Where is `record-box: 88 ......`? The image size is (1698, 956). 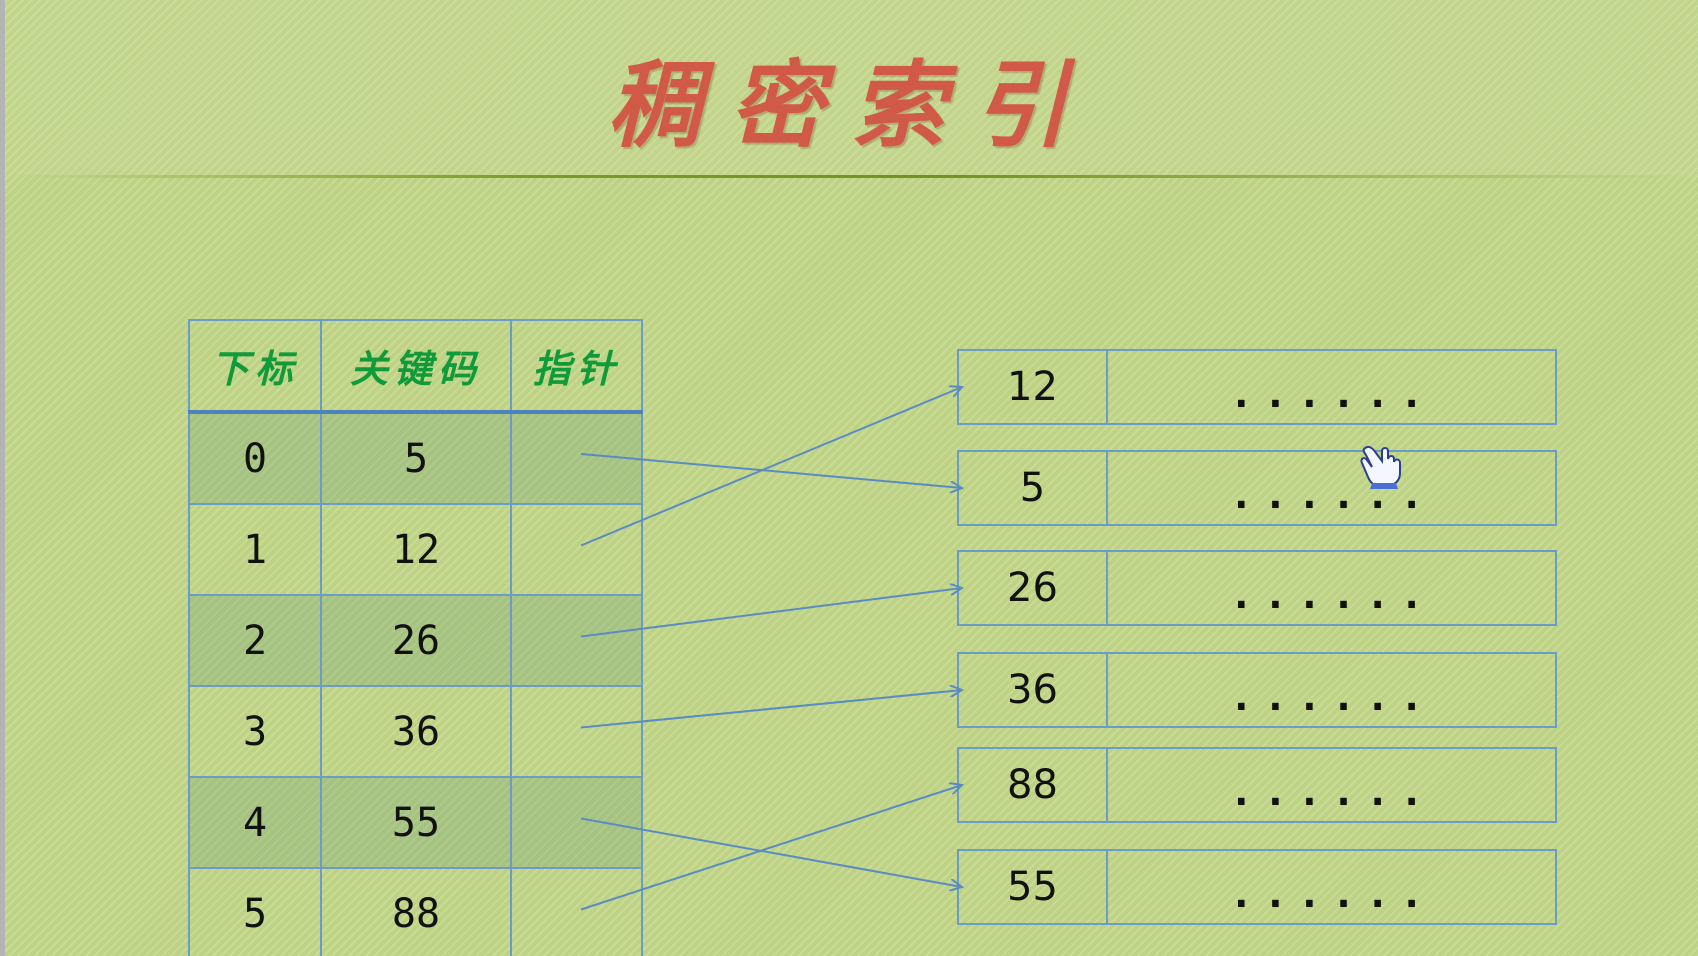 record-box: 88 ...... is located at coordinates (1257, 785).